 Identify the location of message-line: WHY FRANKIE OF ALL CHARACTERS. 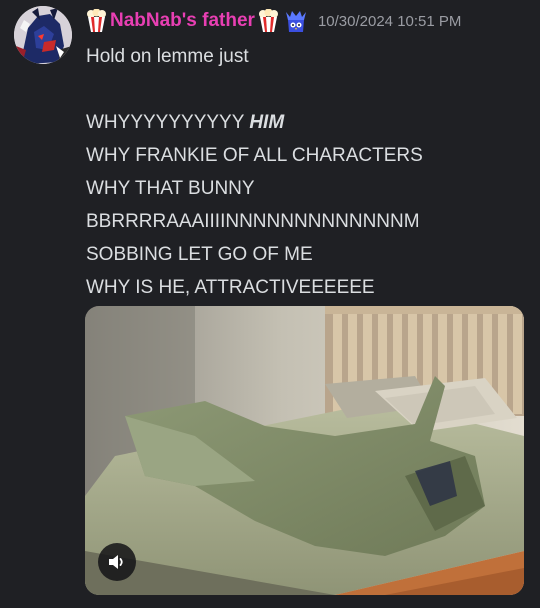
(254, 155).